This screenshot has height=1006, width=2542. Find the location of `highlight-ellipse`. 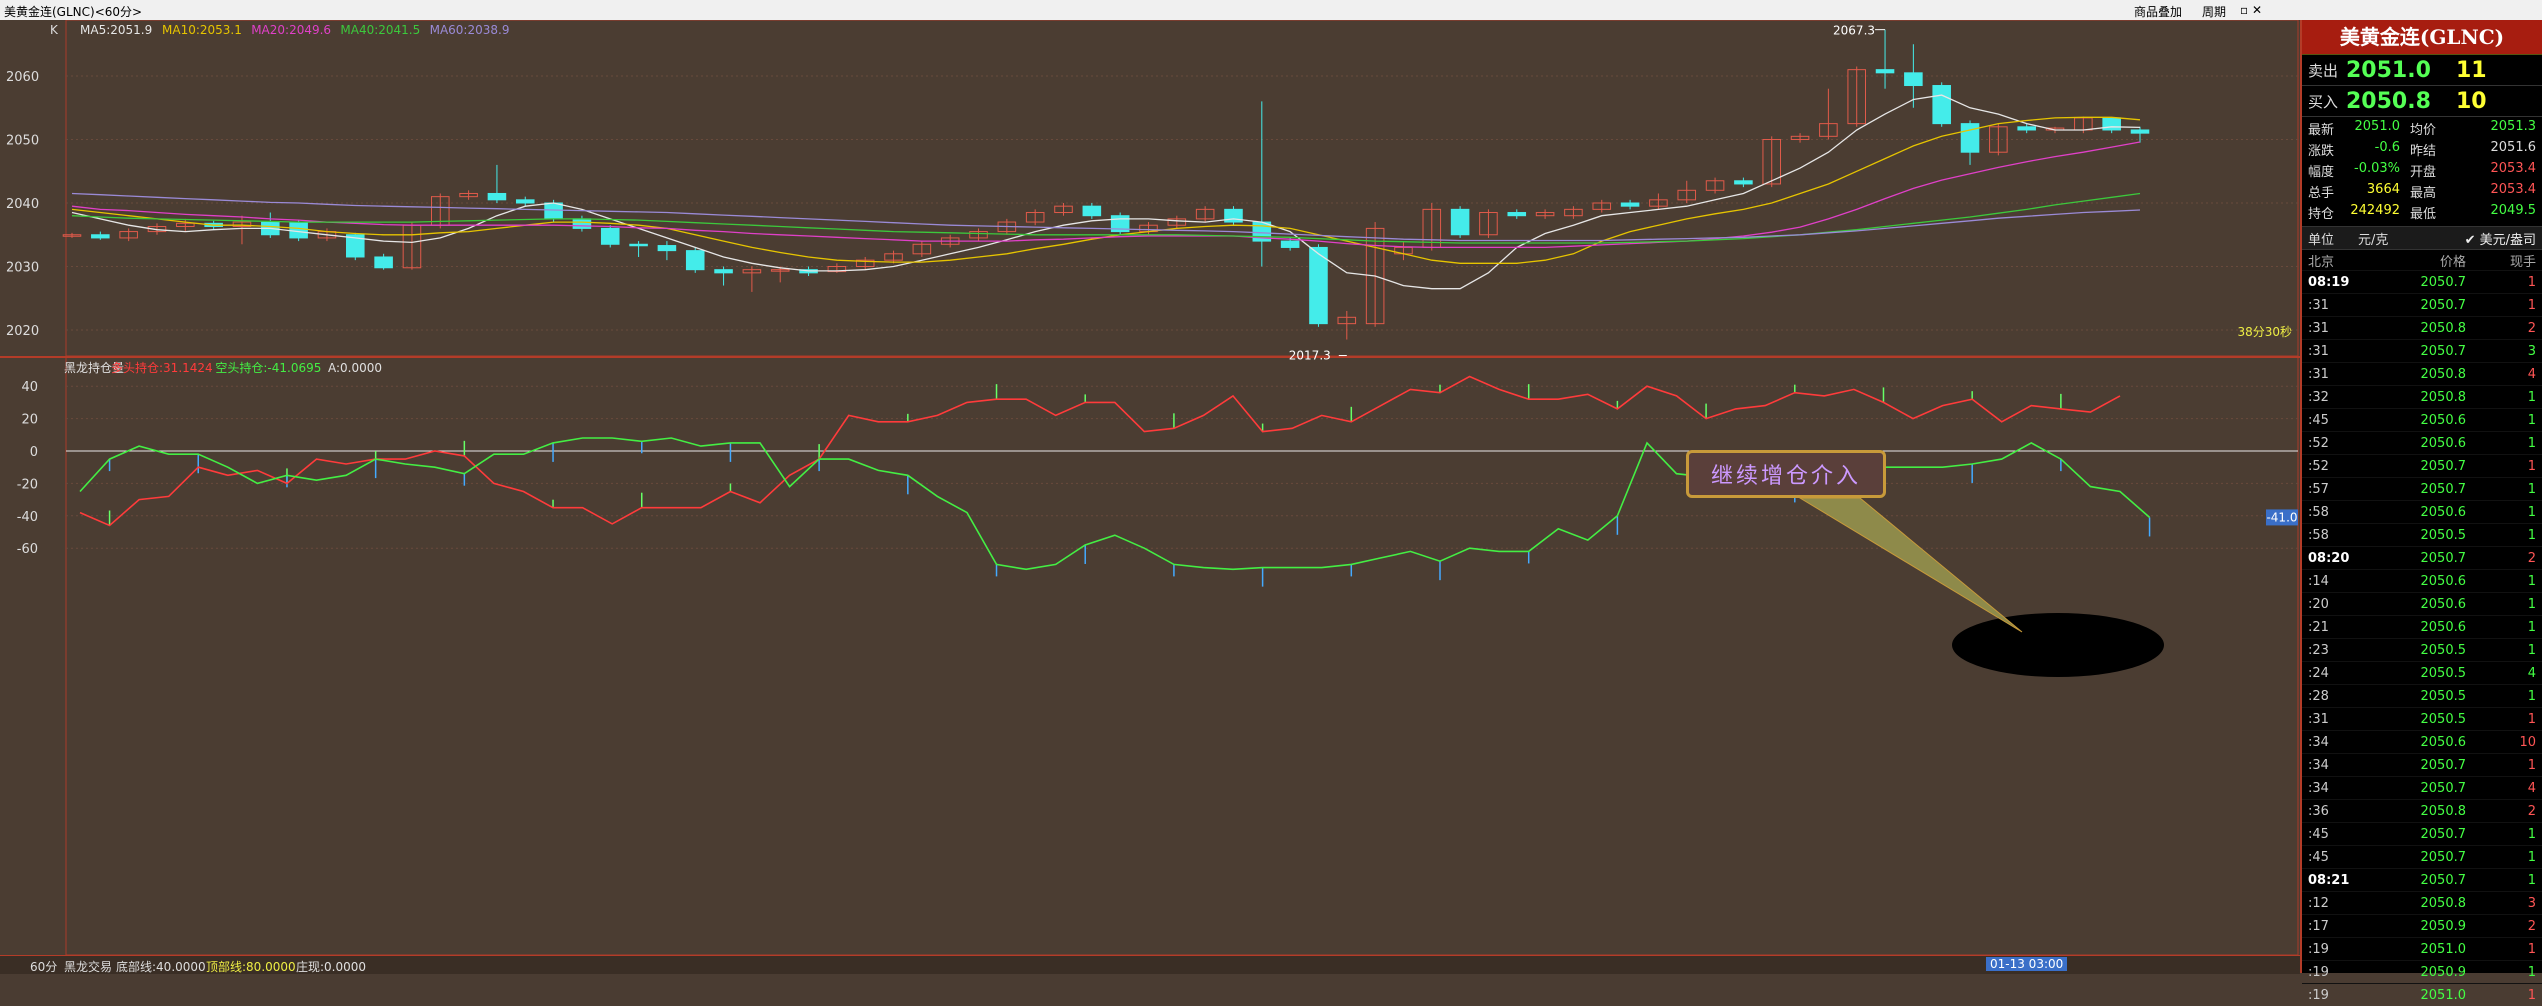

highlight-ellipse is located at coordinates (2058, 645).